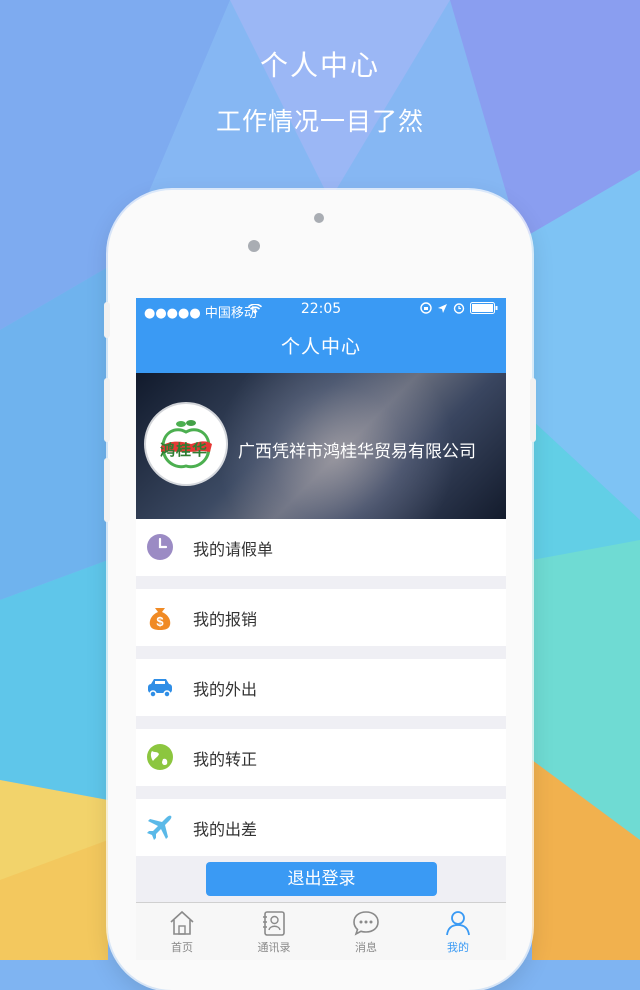  What do you see at coordinates (357, 452) in the screenshot?
I see `company-name: 广西凭祥市鸿桂华贸易有限公司` at bounding box center [357, 452].